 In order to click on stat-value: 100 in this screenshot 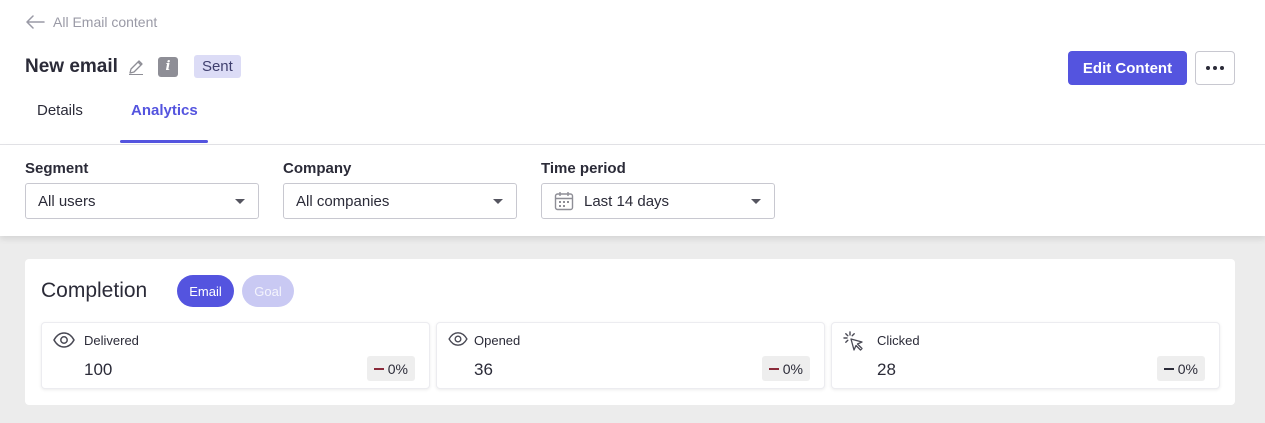, I will do `click(98, 369)`.